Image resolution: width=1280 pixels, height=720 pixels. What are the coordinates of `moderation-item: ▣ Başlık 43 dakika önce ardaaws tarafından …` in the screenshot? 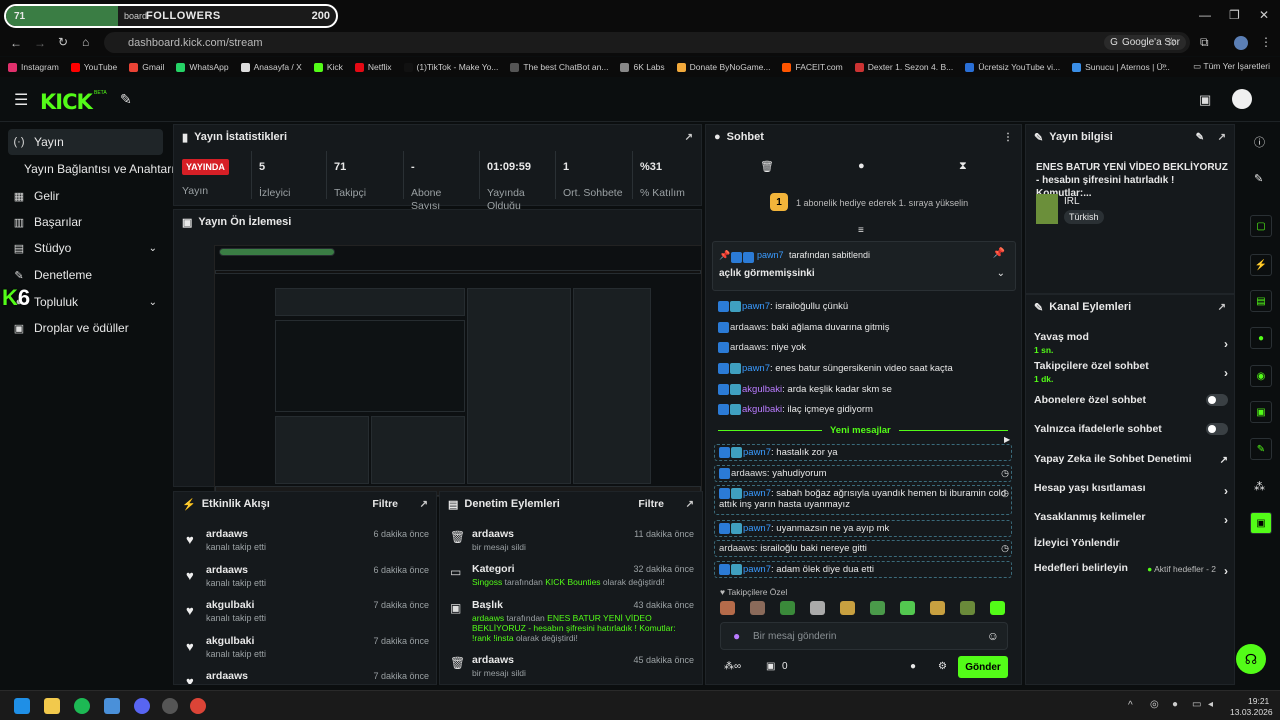 It's located at (571, 621).